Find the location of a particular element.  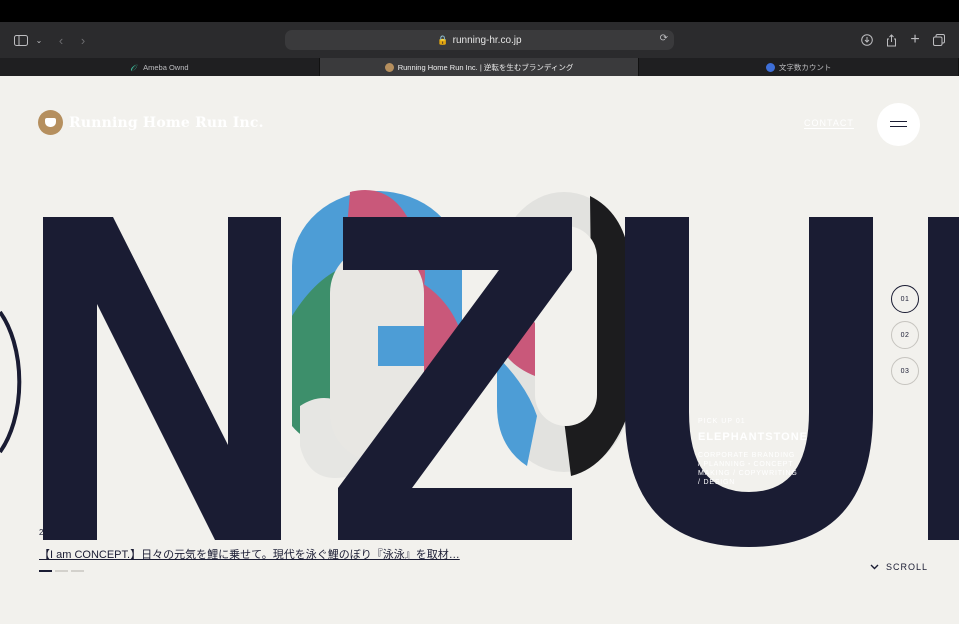

letter-u-shape is located at coordinates (749, 382).